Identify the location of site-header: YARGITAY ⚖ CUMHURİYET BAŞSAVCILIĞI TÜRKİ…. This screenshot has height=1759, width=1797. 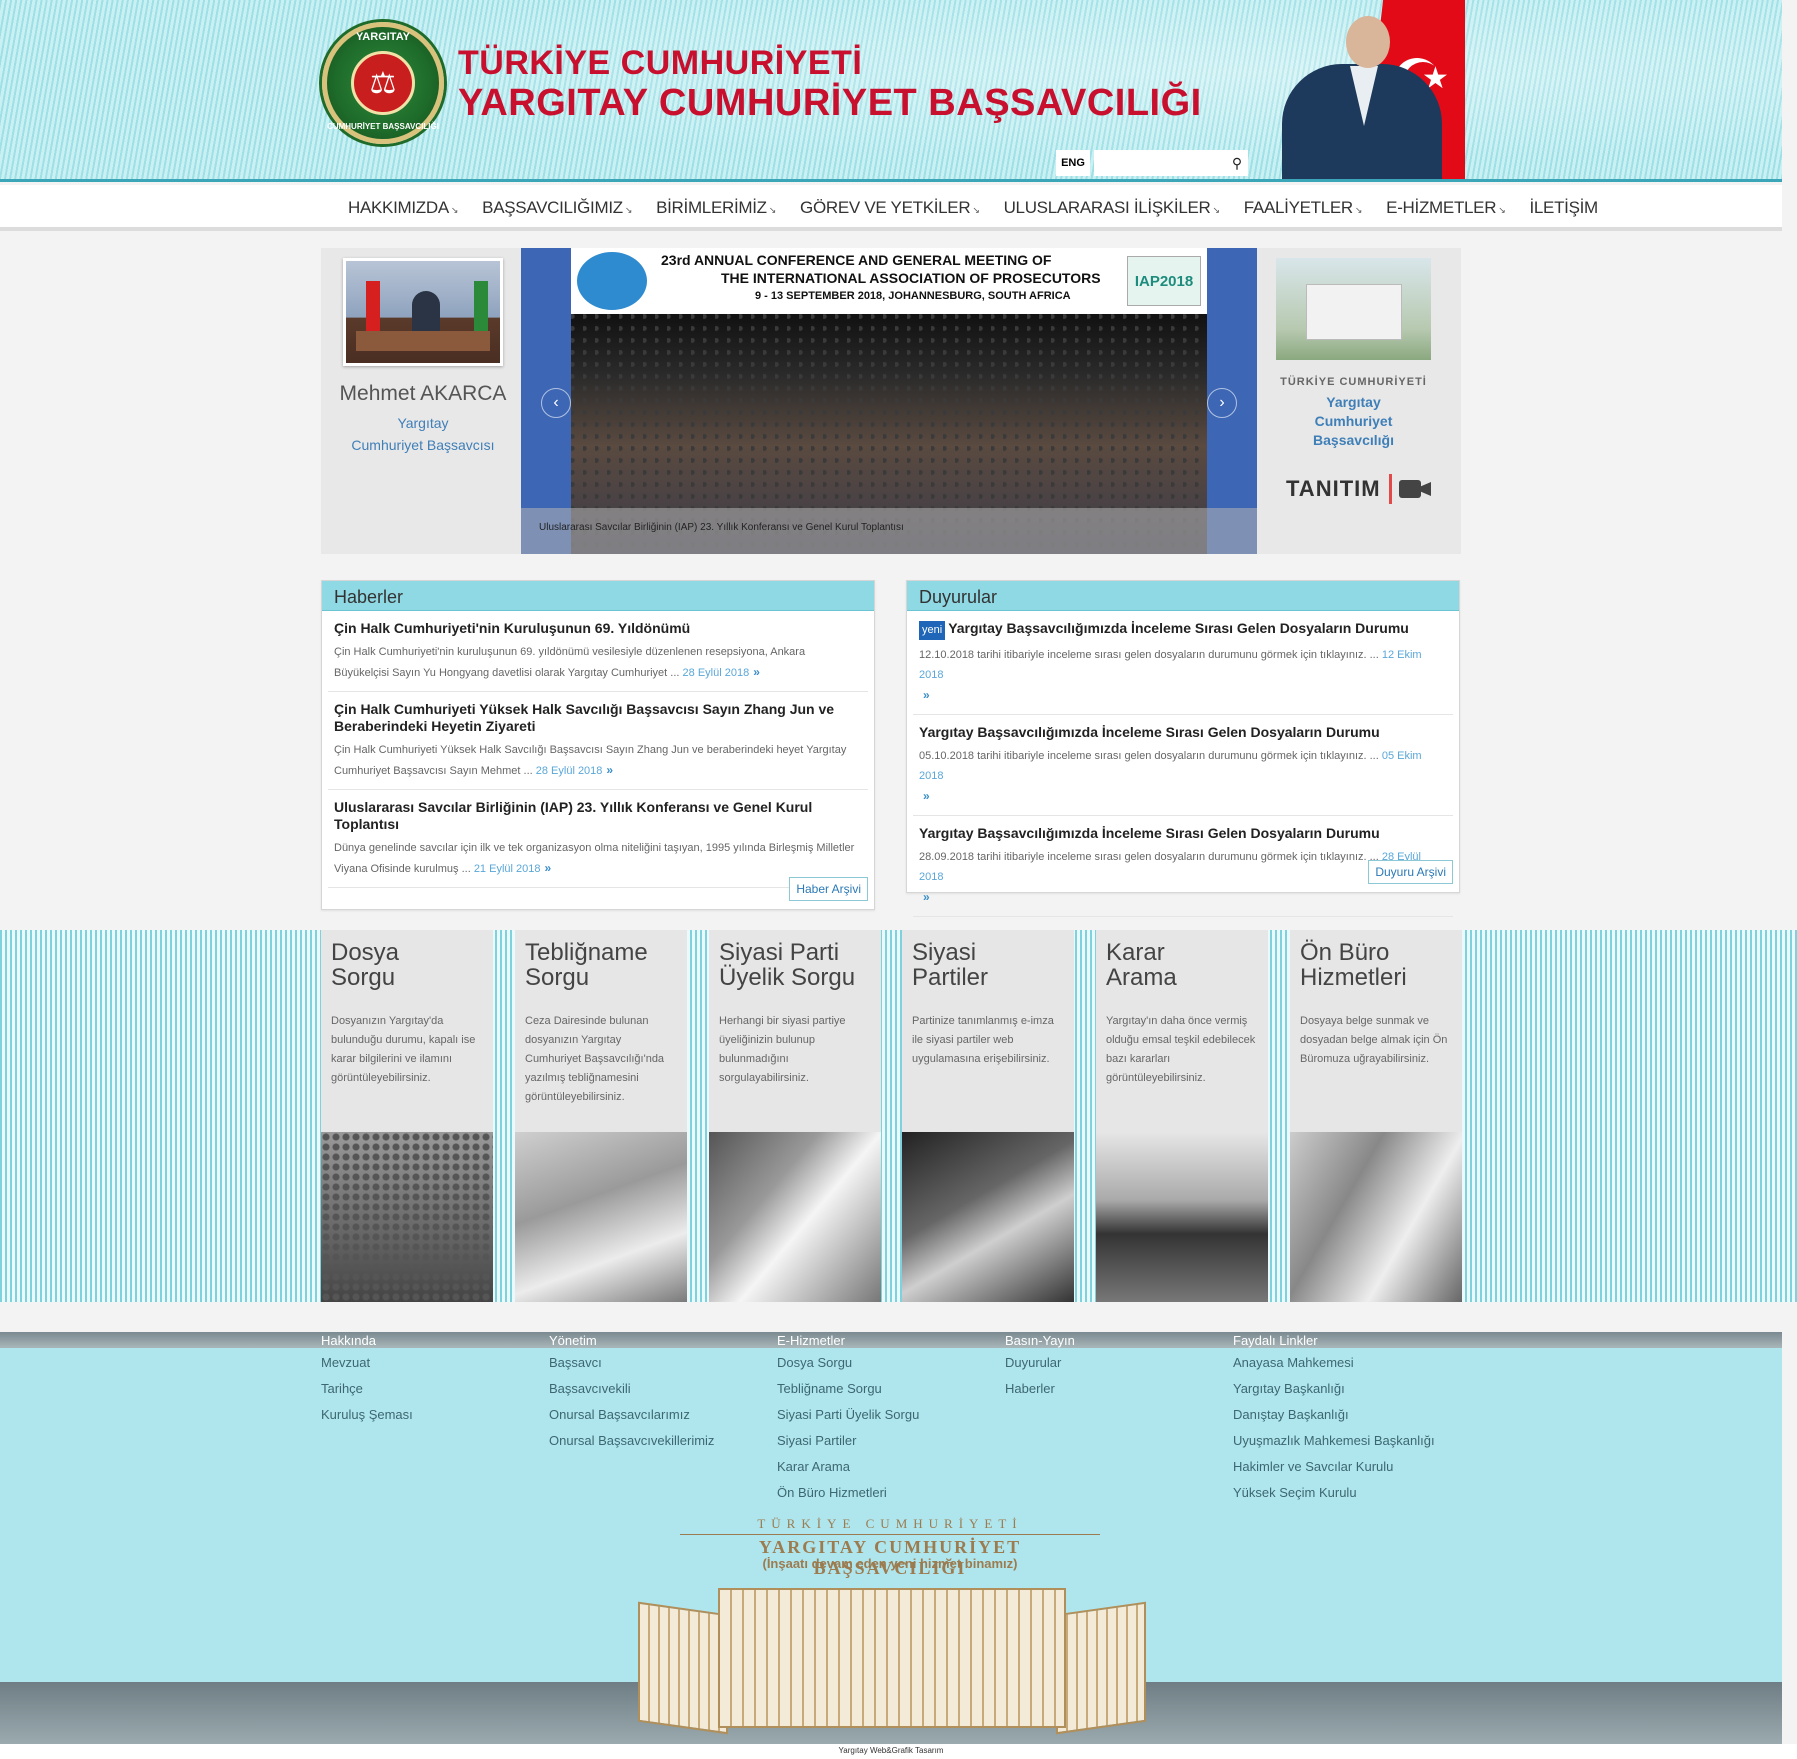
(891, 91).